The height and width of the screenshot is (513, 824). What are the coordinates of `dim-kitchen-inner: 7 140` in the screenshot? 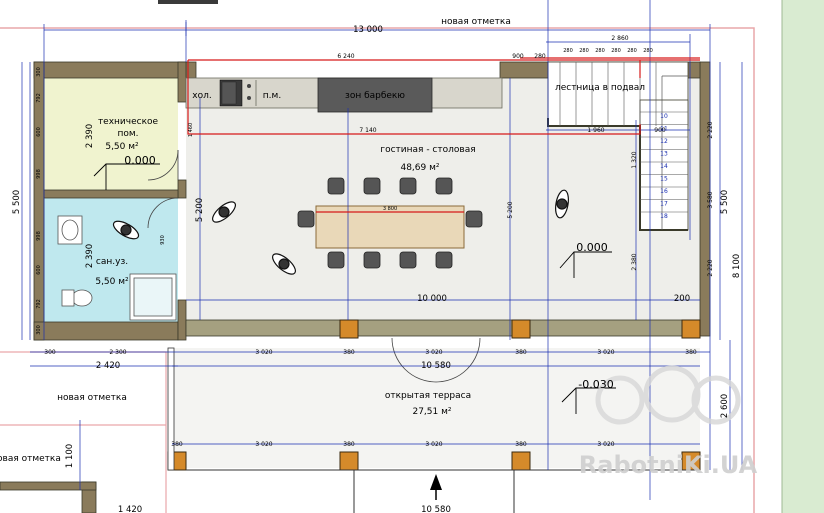 It's located at (367, 130).